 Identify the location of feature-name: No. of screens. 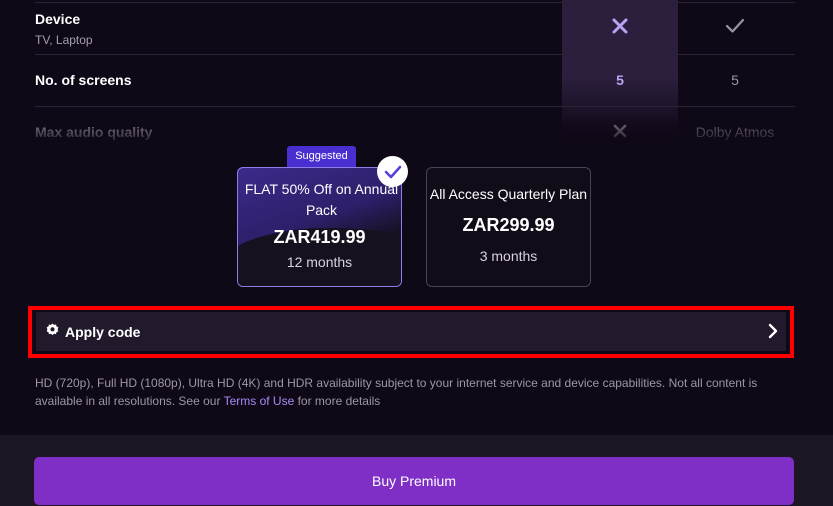
(83, 80).